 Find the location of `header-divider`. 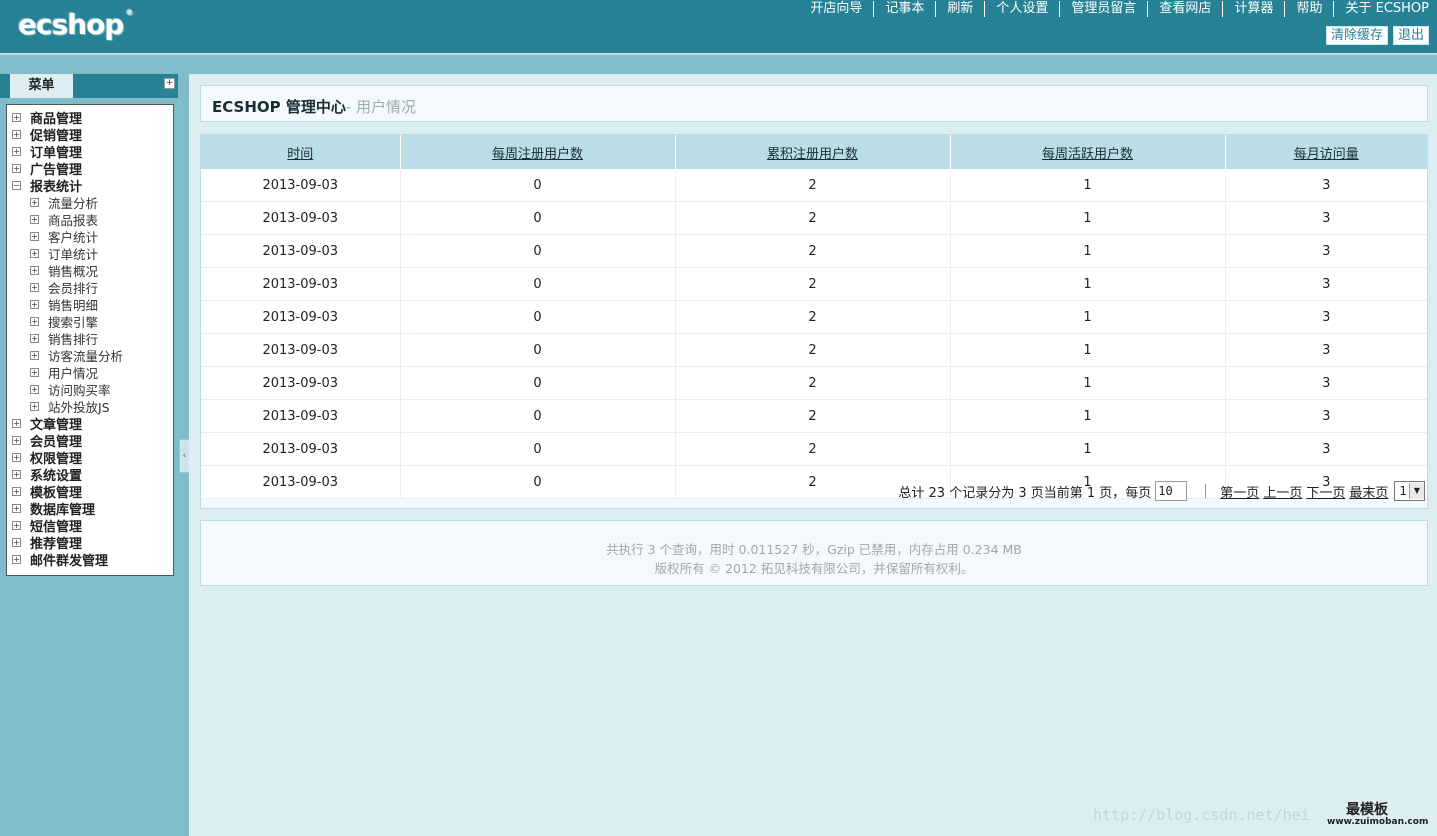

header-divider is located at coordinates (718, 54).